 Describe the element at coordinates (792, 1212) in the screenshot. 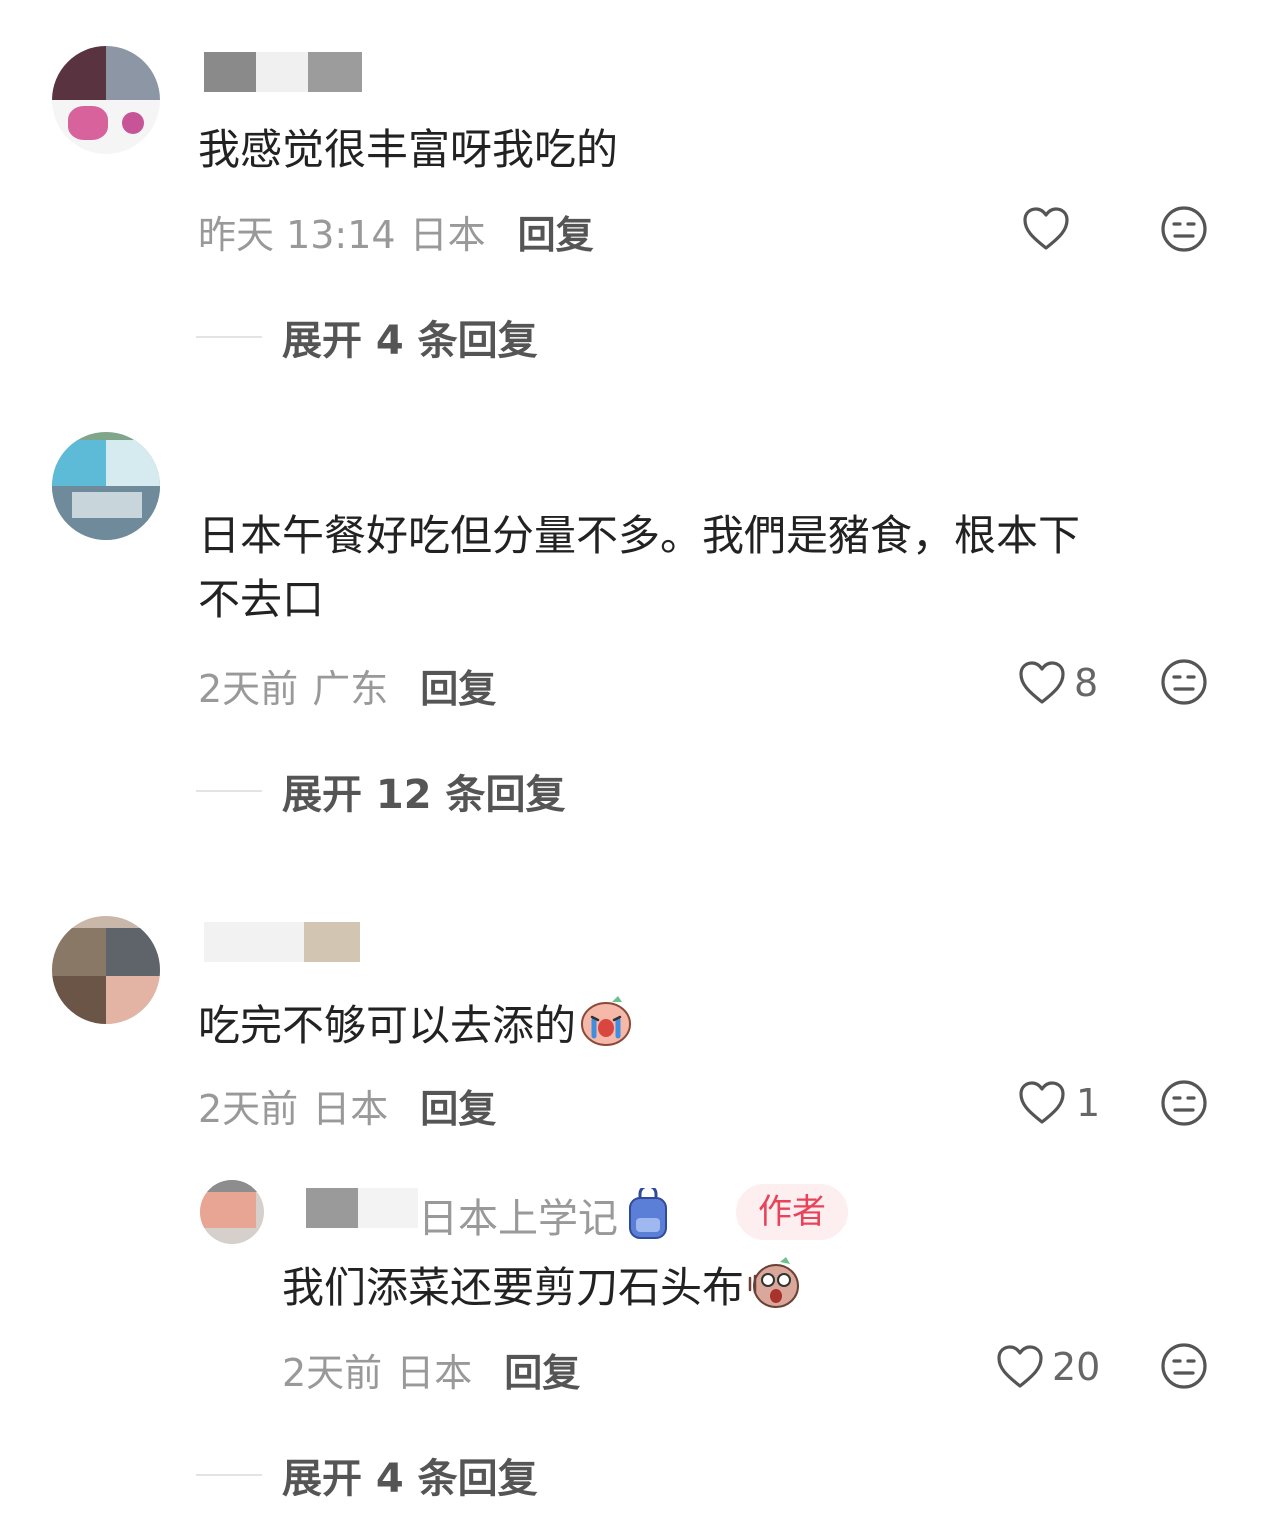

I see `author-badge: 作者` at that location.